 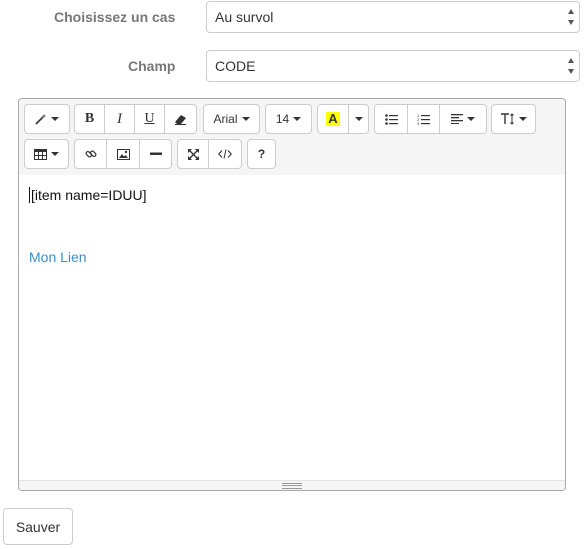 I want to click on field-select: CODE, so click(x=393, y=66).